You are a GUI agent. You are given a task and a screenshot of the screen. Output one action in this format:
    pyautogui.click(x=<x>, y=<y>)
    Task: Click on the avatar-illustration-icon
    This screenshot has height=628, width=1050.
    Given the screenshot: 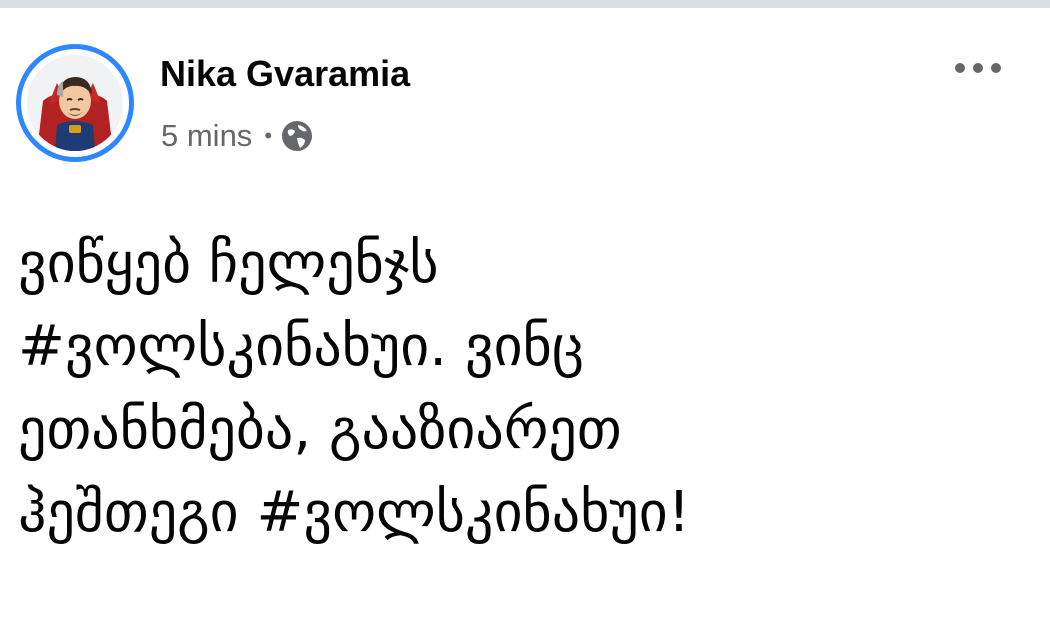 What is the action you would take?
    pyautogui.click(x=75, y=114)
    